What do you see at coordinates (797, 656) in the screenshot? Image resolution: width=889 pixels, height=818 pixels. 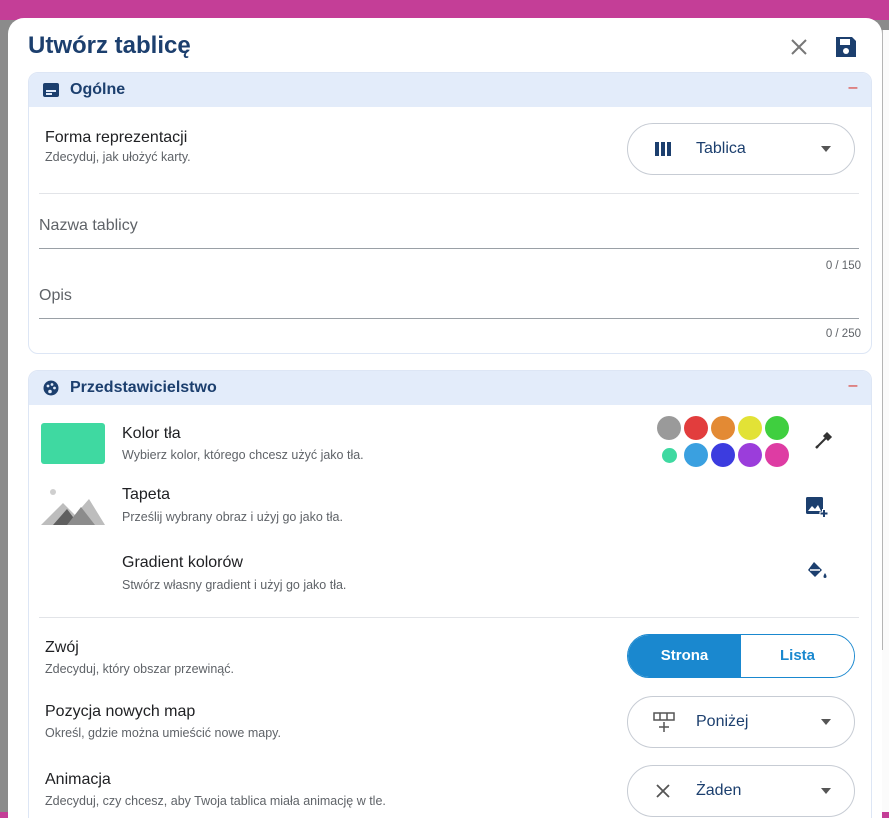 I see `scroll-option-list: Lista` at bounding box center [797, 656].